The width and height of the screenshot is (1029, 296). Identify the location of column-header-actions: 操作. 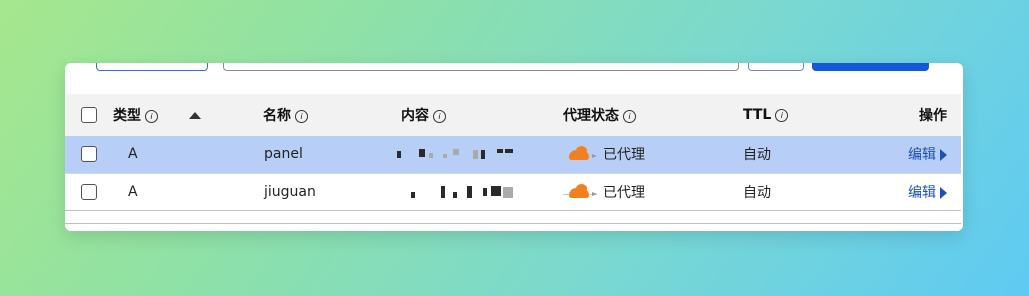
(933, 116).